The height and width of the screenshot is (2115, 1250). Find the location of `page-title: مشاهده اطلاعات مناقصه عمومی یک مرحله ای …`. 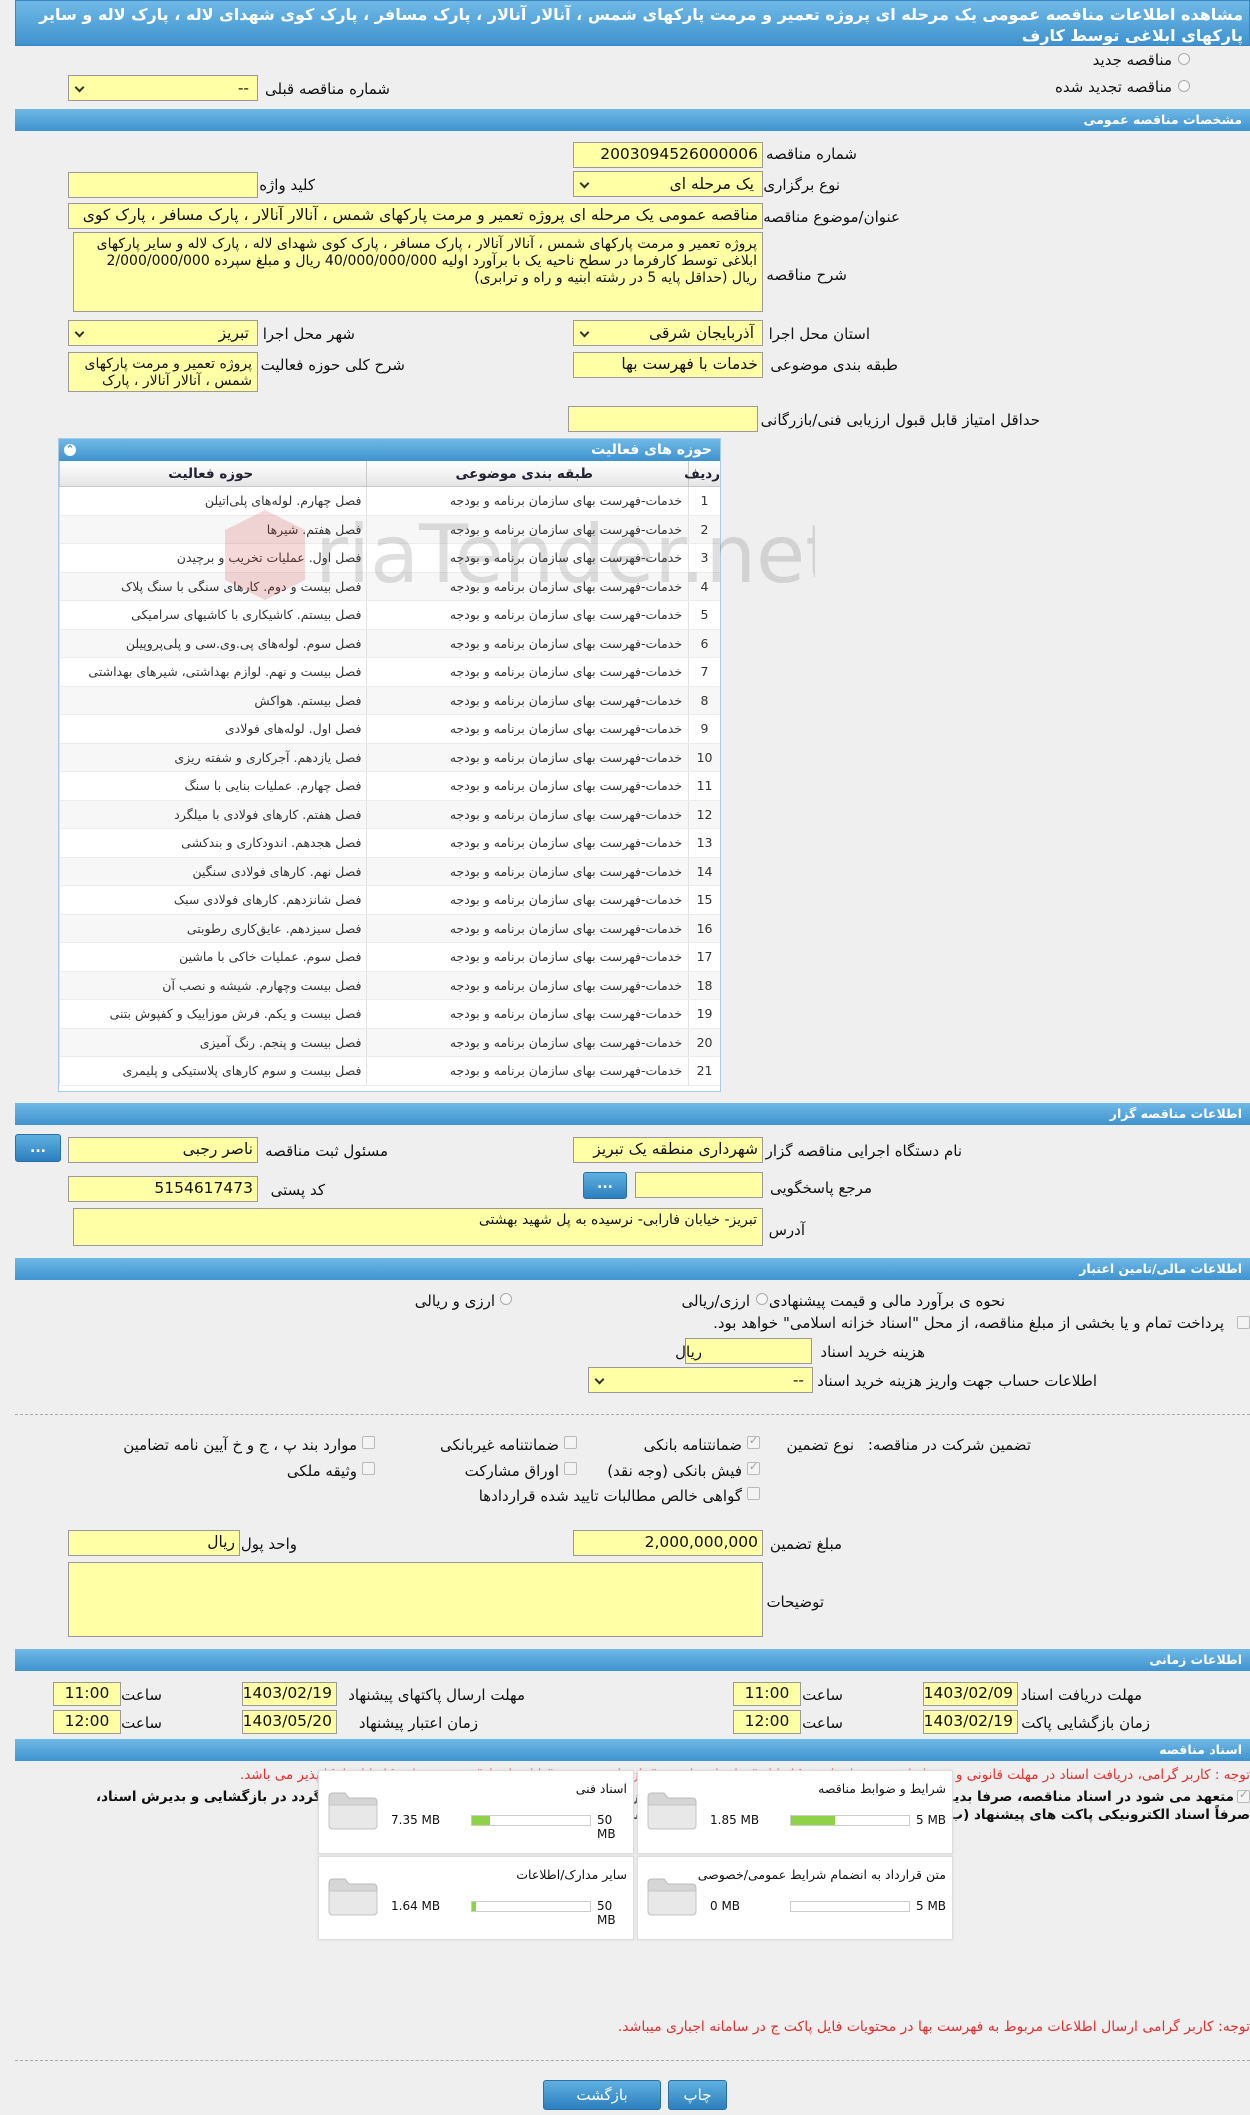

page-title: مشاهده اطلاعات مناقصه عمومی یک مرحله ای … is located at coordinates (632, 23).